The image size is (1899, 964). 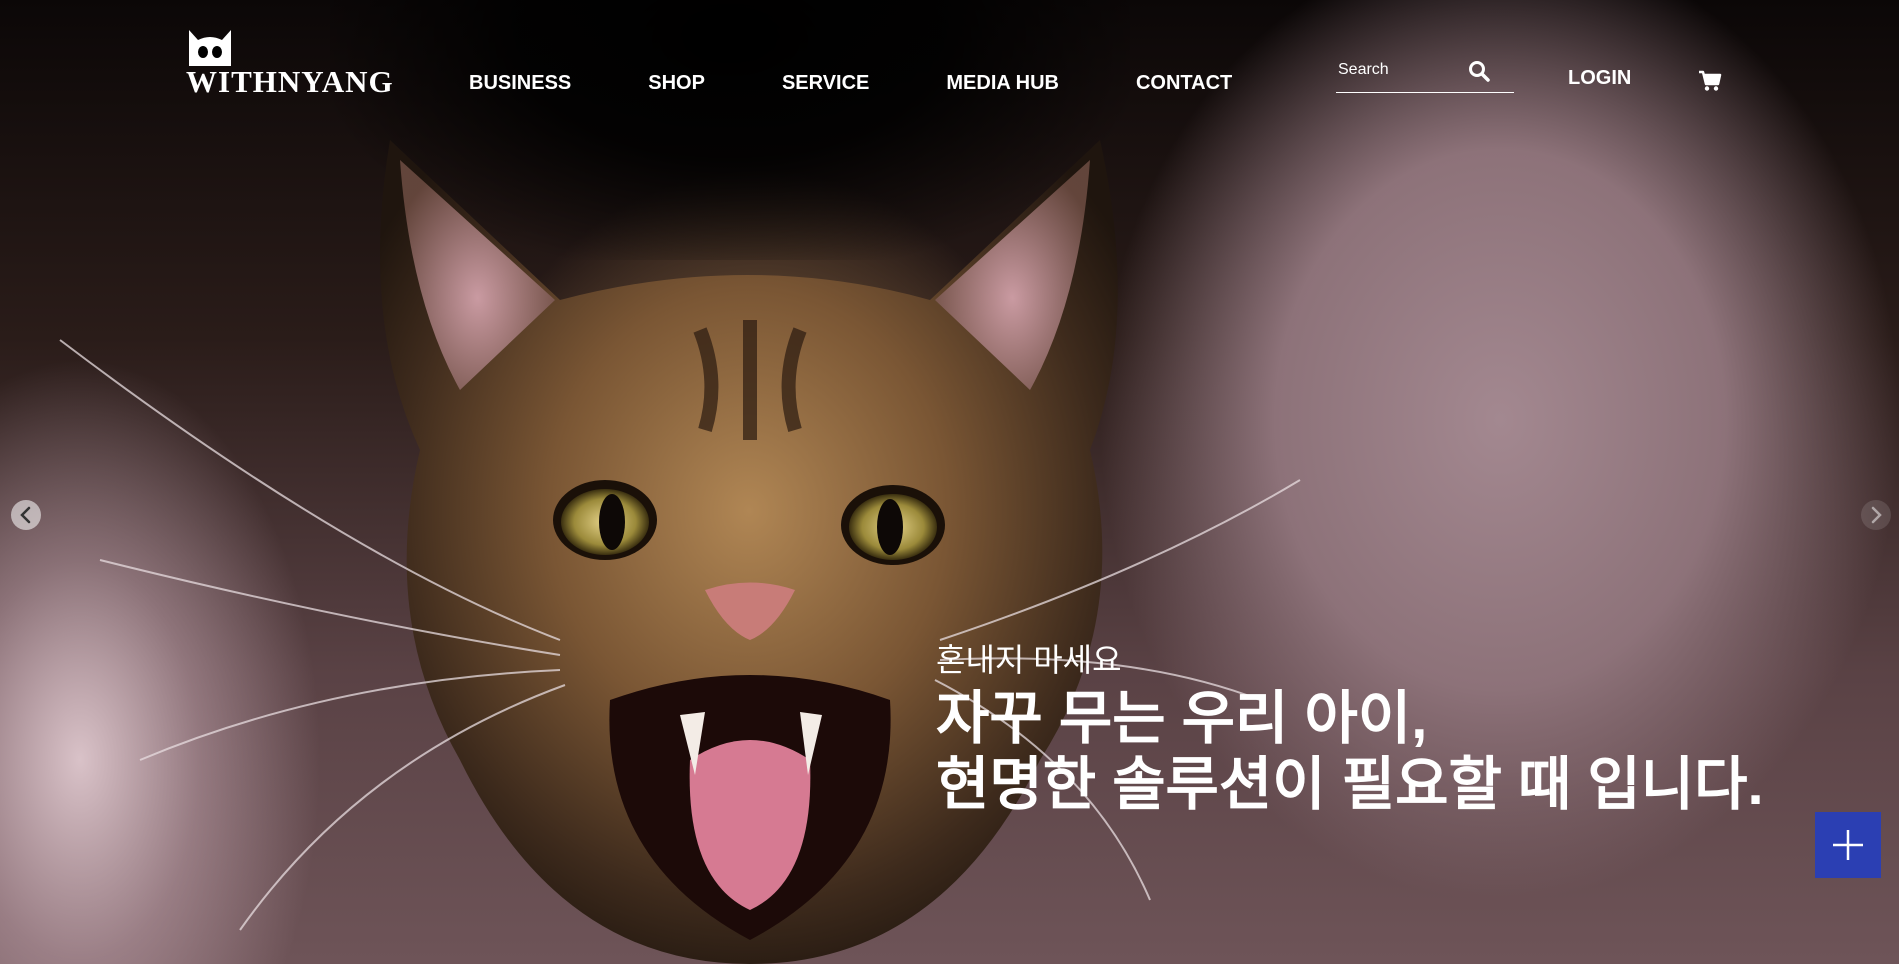 What do you see at coordinates (825, 83) in the screenshot?
I see `nav-service: SERVICE` at bounding box center [825, 83].